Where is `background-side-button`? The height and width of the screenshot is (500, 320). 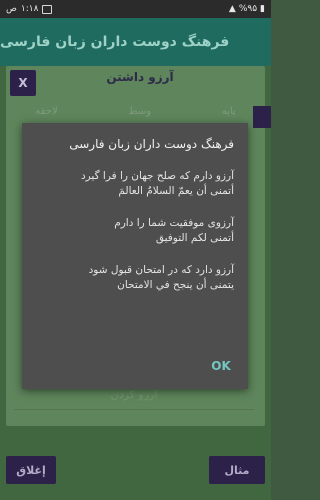 background-side-button is located at coordinates (262, 117).